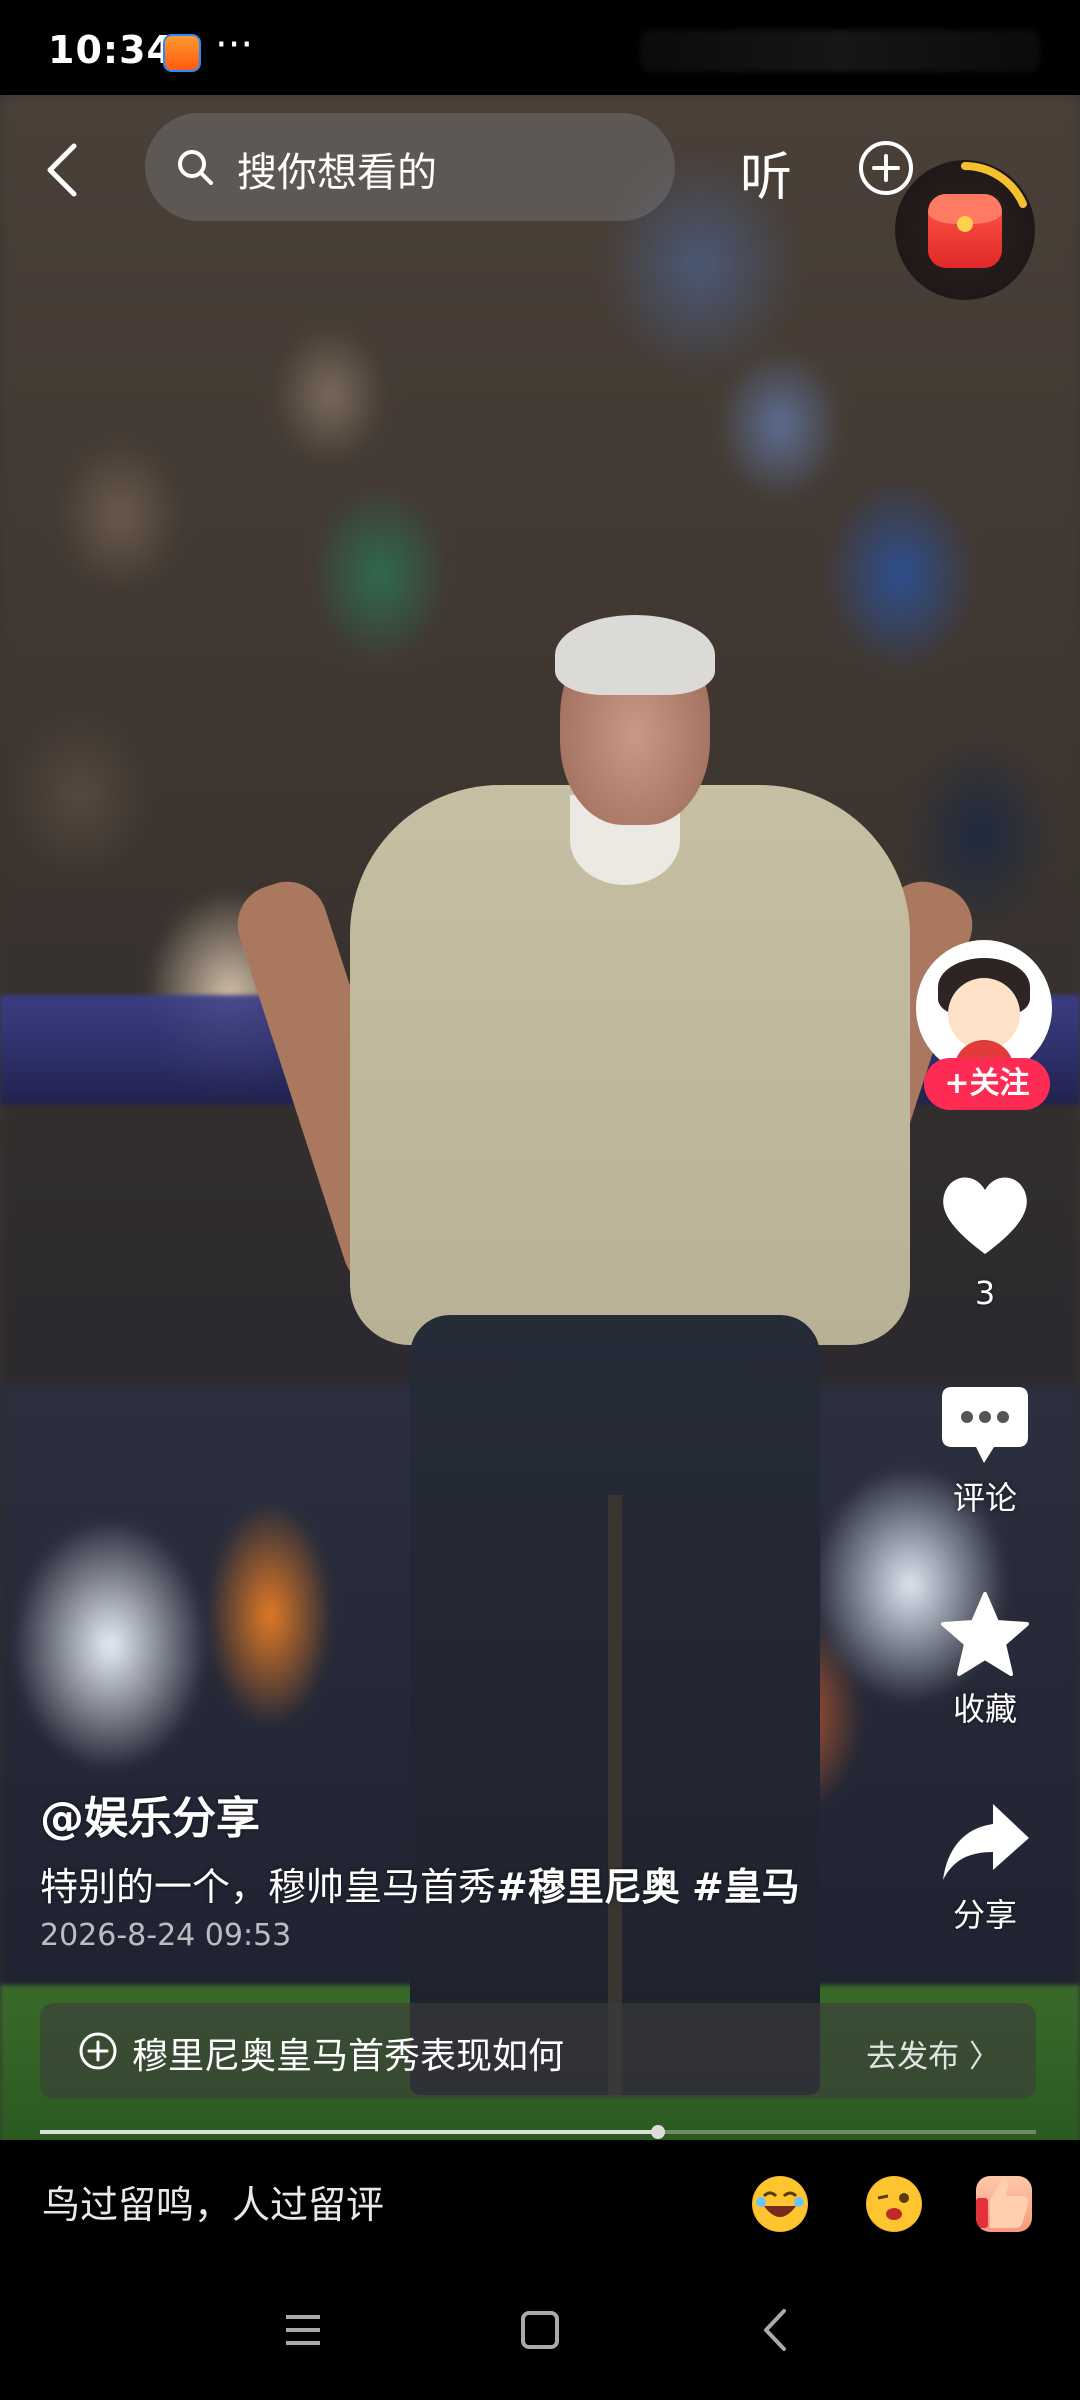 Image resolution: width=1080 pixels, height=2400 pixels. Describe the element at coordinates (635, 655) in the screenshot. I see `person-hair` at that location.